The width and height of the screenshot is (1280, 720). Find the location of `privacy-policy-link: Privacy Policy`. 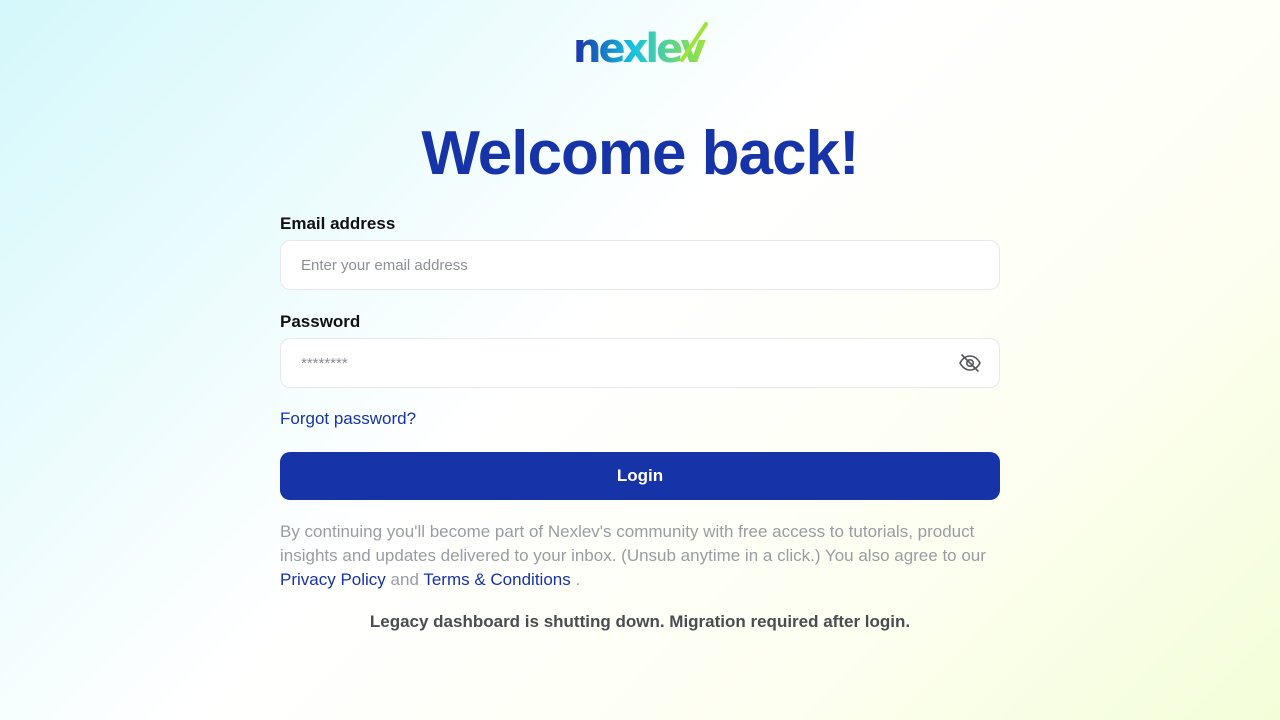

privacy-policy-link: Privacy Policy is located at coordinates (333, 579).